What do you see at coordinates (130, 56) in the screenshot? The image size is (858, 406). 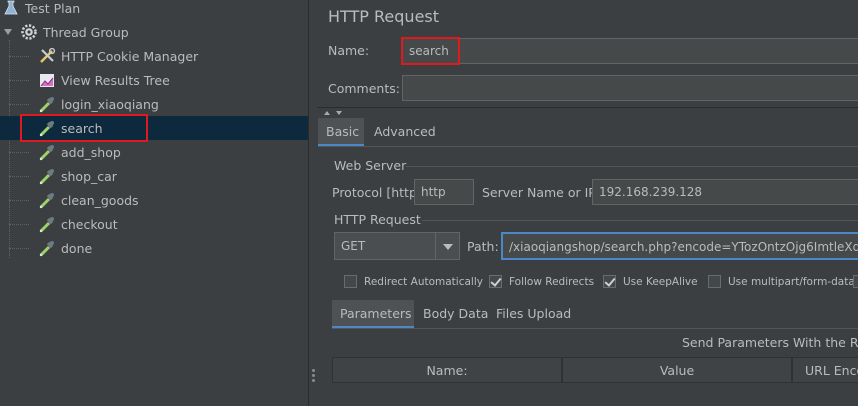 I see `tree-item-label: HTTP Cookie Manager` at bounding box center [130, 56].